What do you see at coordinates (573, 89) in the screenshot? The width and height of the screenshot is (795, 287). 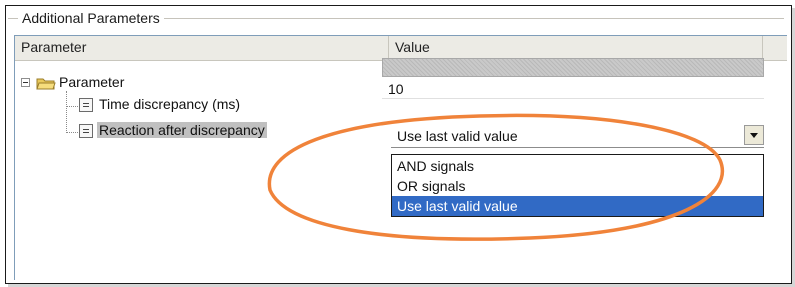 I see `time-discrepancy-value: 10` at bounding box center [573, 89].